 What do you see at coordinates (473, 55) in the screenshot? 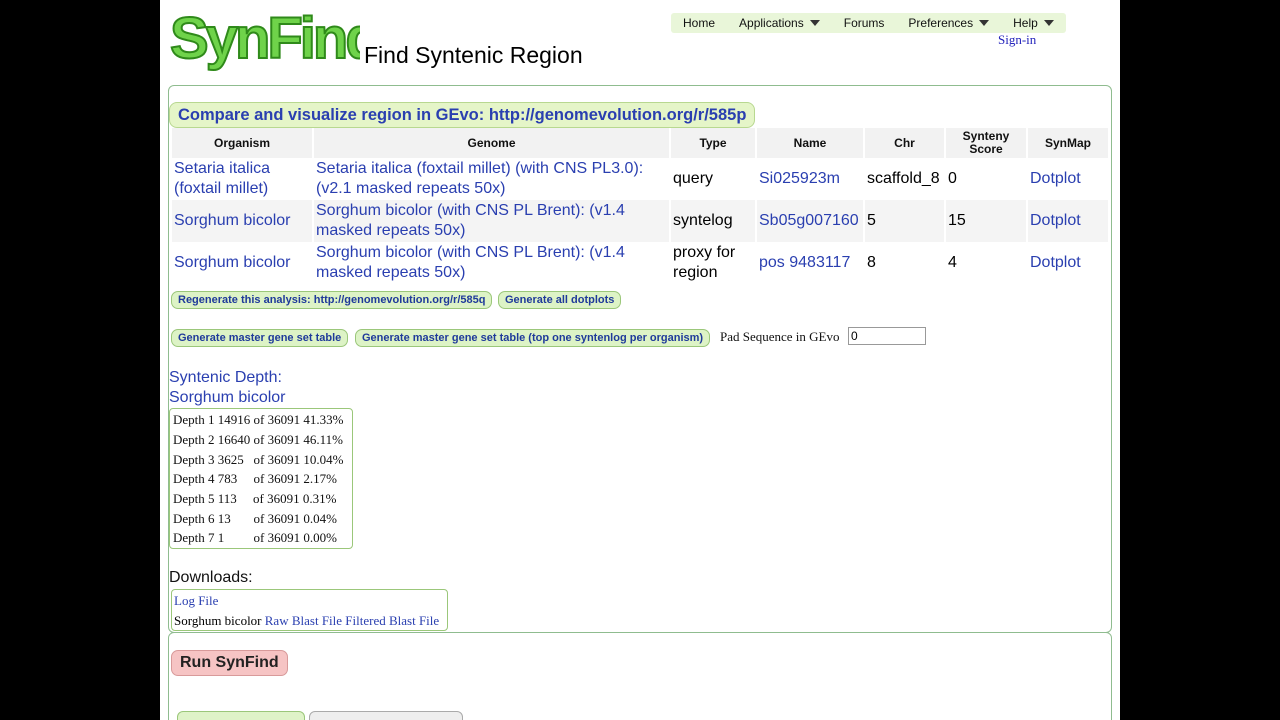
I see `page-title: Find Syntenic Region` at bounding box center [473, 55].